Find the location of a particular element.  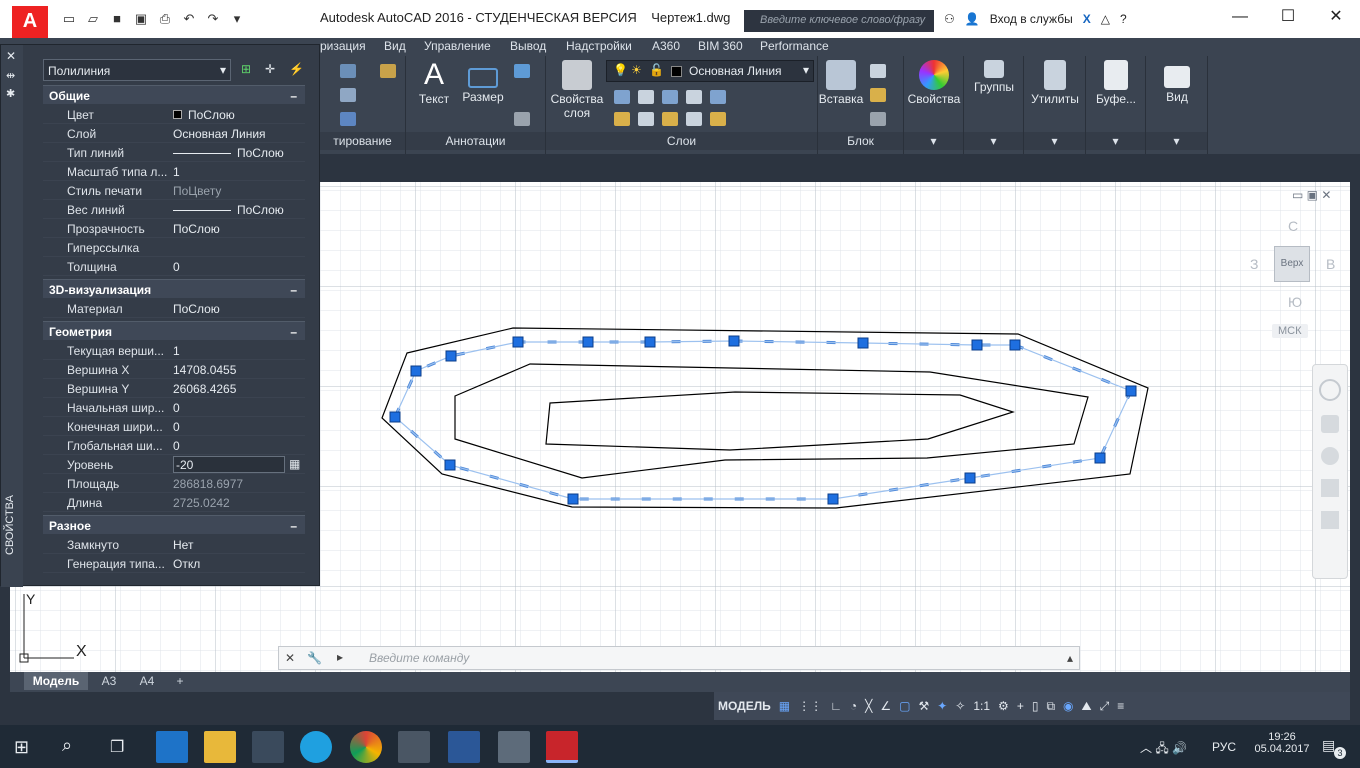

object-type-select: Полилиния ▾ is located at coordinates (137, 70).